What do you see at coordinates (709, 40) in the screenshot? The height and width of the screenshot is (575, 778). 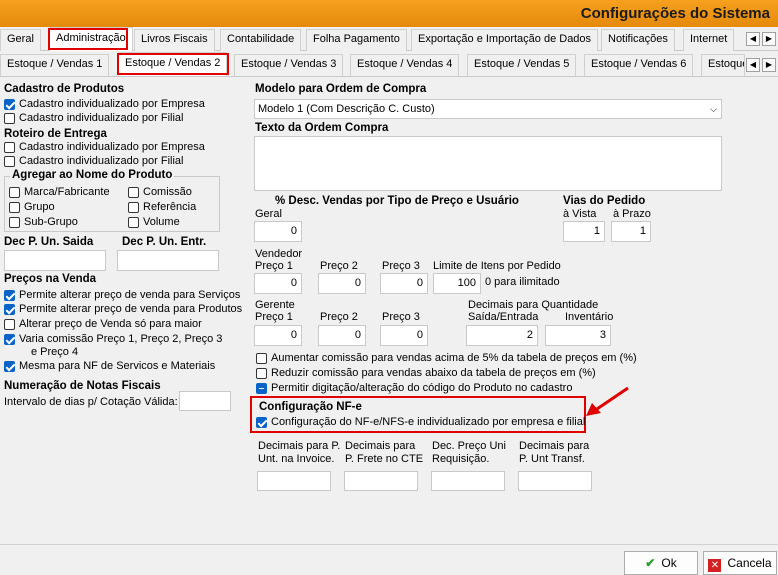 I see `tab-internet: Internet` at bounding box center [709, 40].